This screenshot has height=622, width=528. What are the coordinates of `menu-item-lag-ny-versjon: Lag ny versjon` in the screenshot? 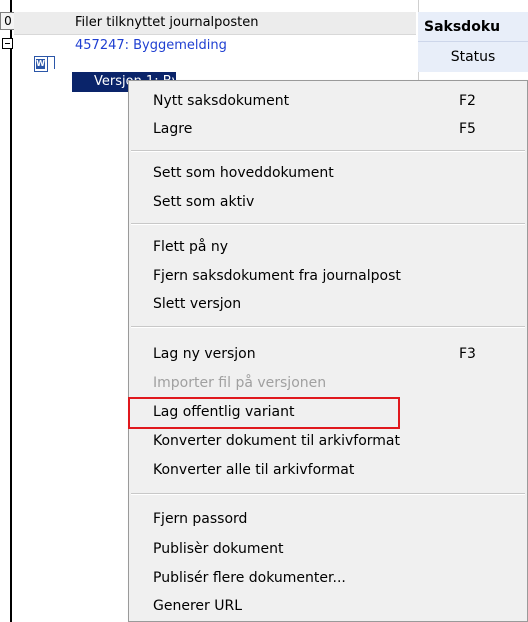 It's located at (204, 354).